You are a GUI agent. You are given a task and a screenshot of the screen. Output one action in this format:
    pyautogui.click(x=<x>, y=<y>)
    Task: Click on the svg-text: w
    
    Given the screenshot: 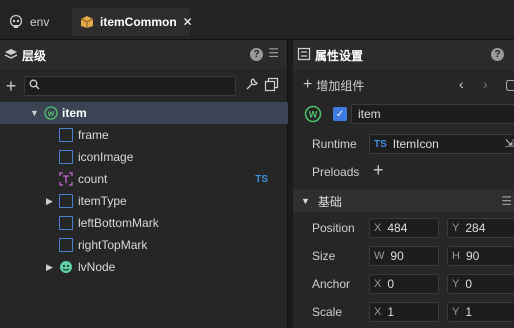 What is the action you would take?
    pyautogui.click(x=51, y=113)
    